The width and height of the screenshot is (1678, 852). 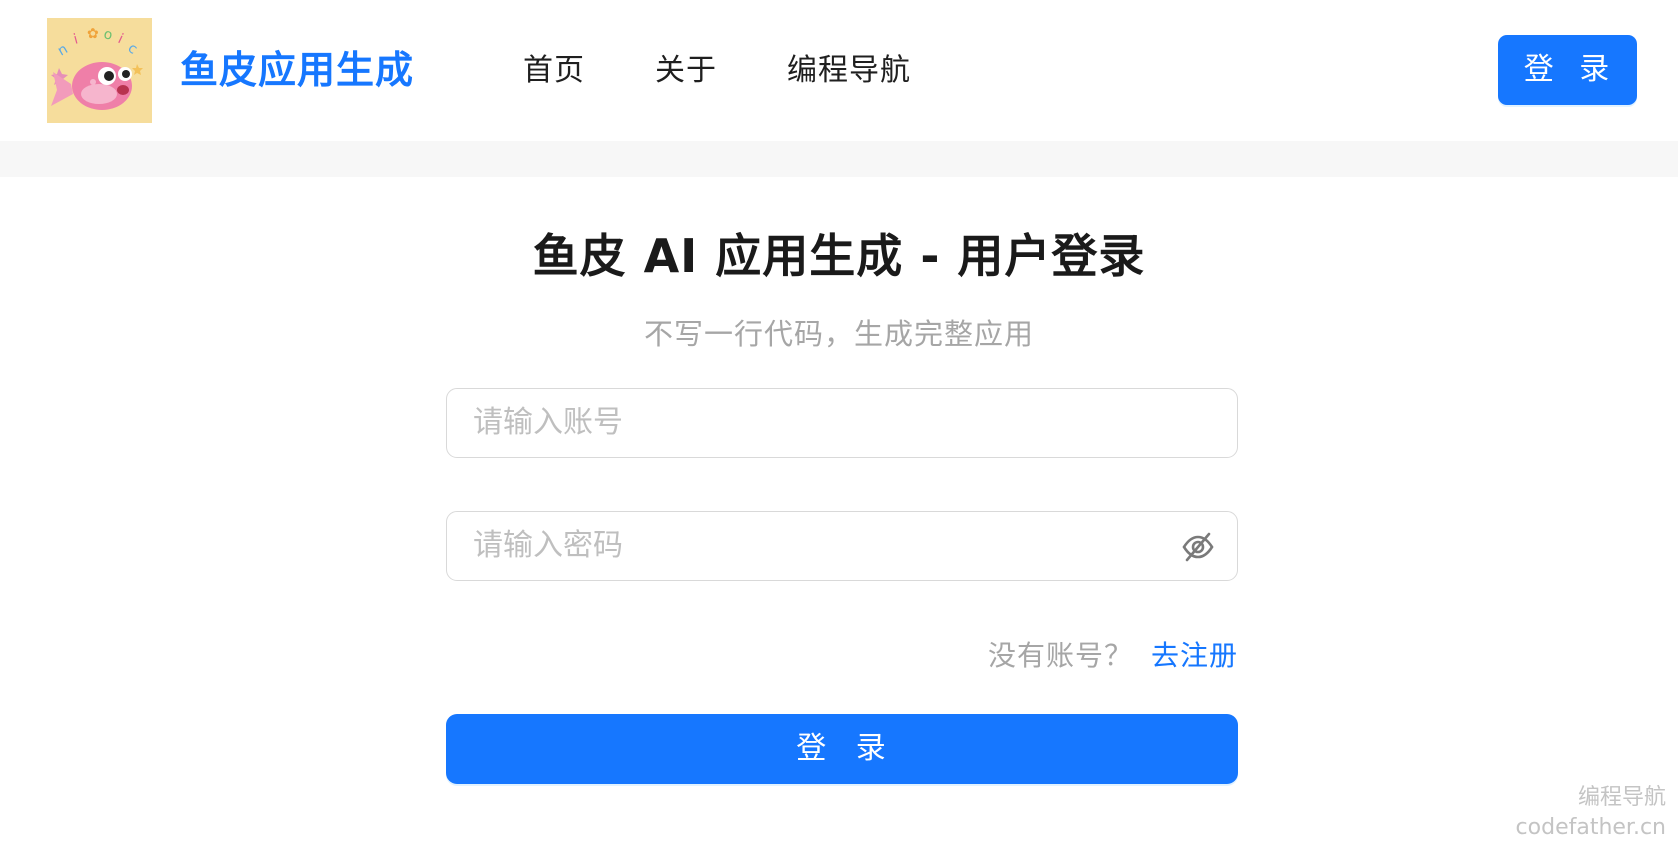 I want to click on account-input, so click(x=823, y=422).